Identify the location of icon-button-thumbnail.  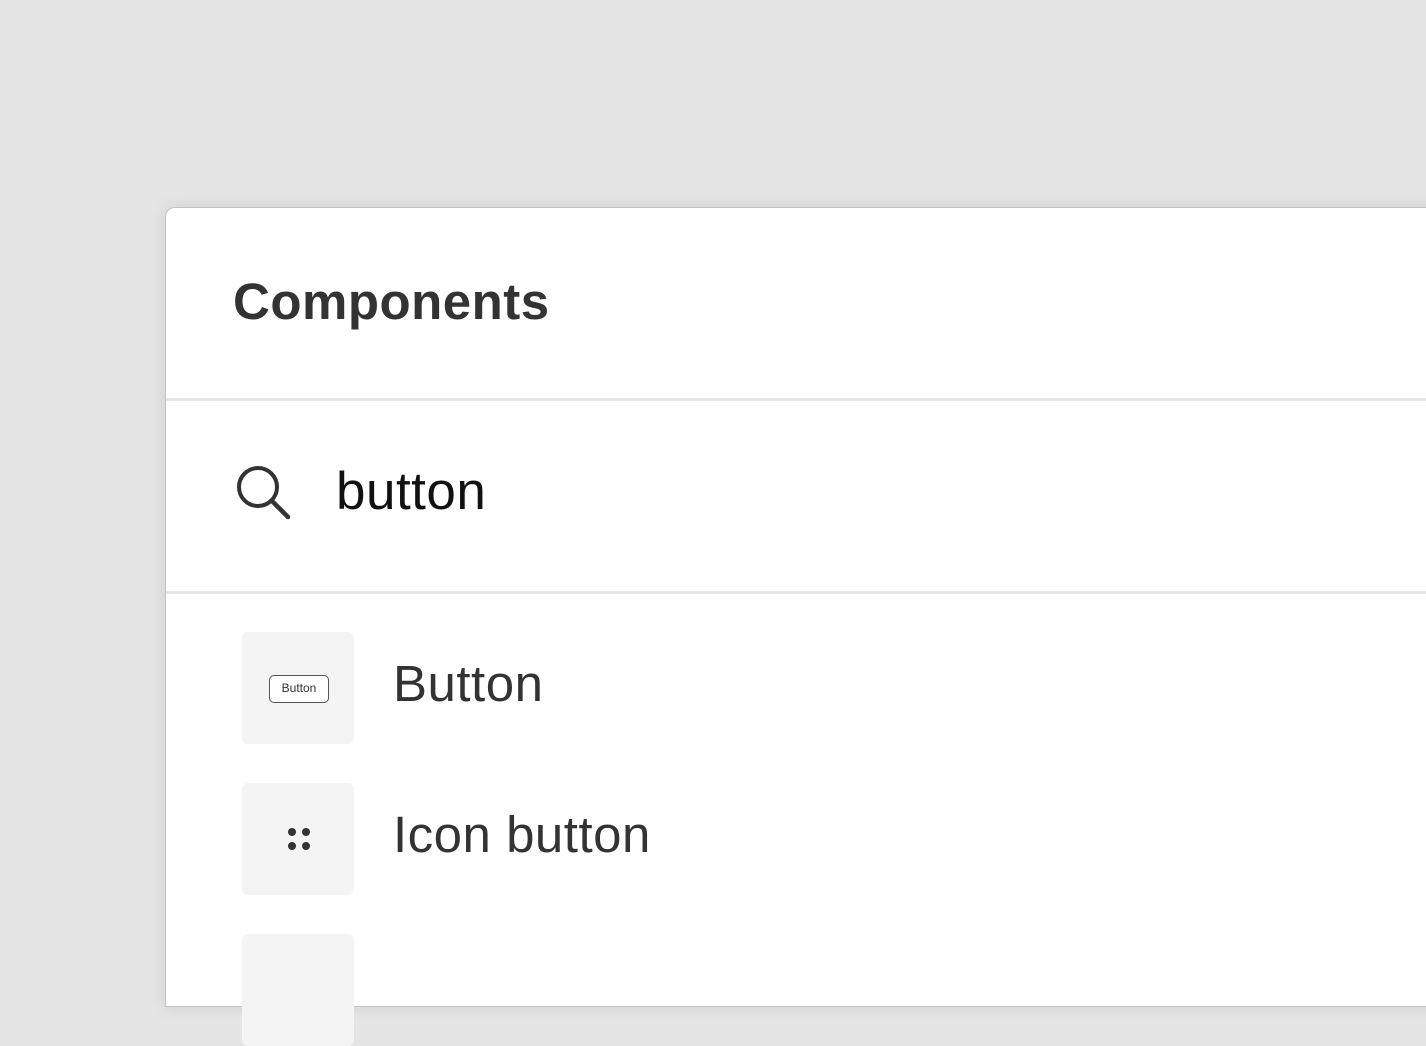
(298, 839).